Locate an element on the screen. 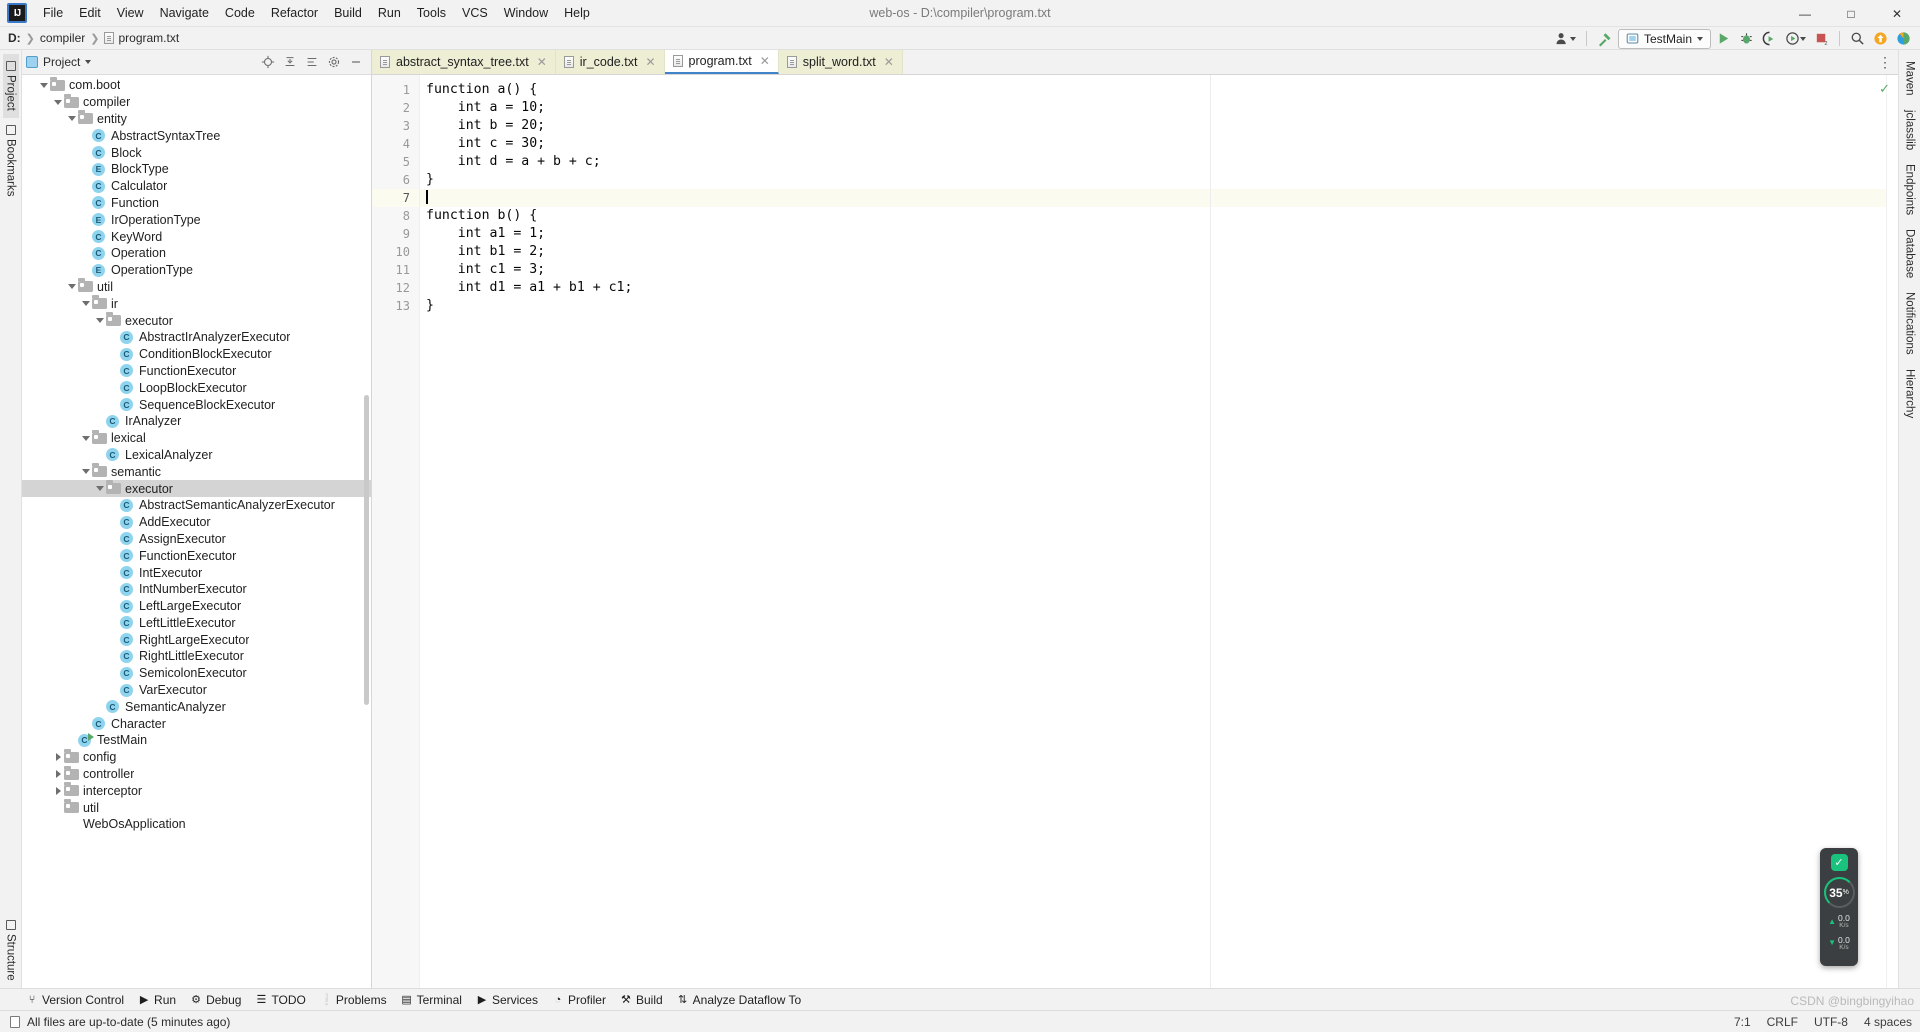 This screenshot has width=1920, height=1032. menu-item-refactor: Refactor is located at coordinates (294, 13).